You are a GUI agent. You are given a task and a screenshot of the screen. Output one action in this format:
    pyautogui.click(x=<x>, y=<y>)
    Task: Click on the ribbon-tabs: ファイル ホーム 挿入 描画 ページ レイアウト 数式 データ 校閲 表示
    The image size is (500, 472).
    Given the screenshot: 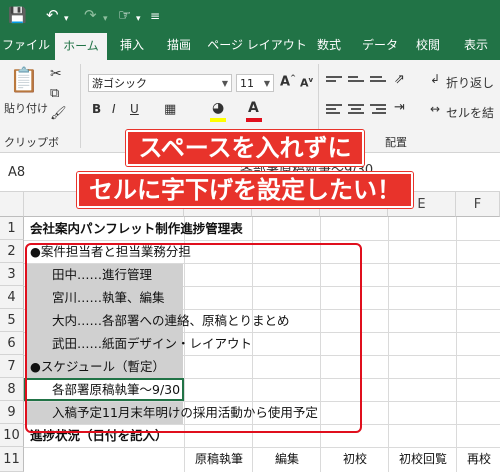 What is the action you would take?
    pyautogui.click(x=250, y=45)
    